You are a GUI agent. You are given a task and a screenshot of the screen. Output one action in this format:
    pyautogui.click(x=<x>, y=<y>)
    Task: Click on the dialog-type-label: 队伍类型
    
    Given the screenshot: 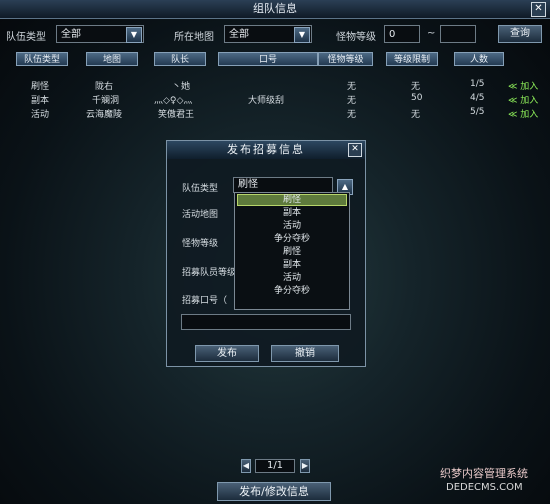 What is the action you would take?
    pyautogui.click(x=200, y=189)
    